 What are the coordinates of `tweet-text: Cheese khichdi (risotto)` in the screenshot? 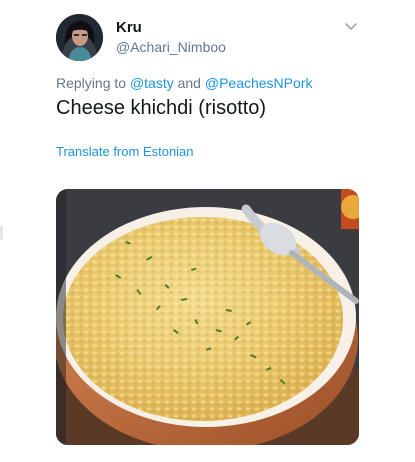 It's located at (161, 108).